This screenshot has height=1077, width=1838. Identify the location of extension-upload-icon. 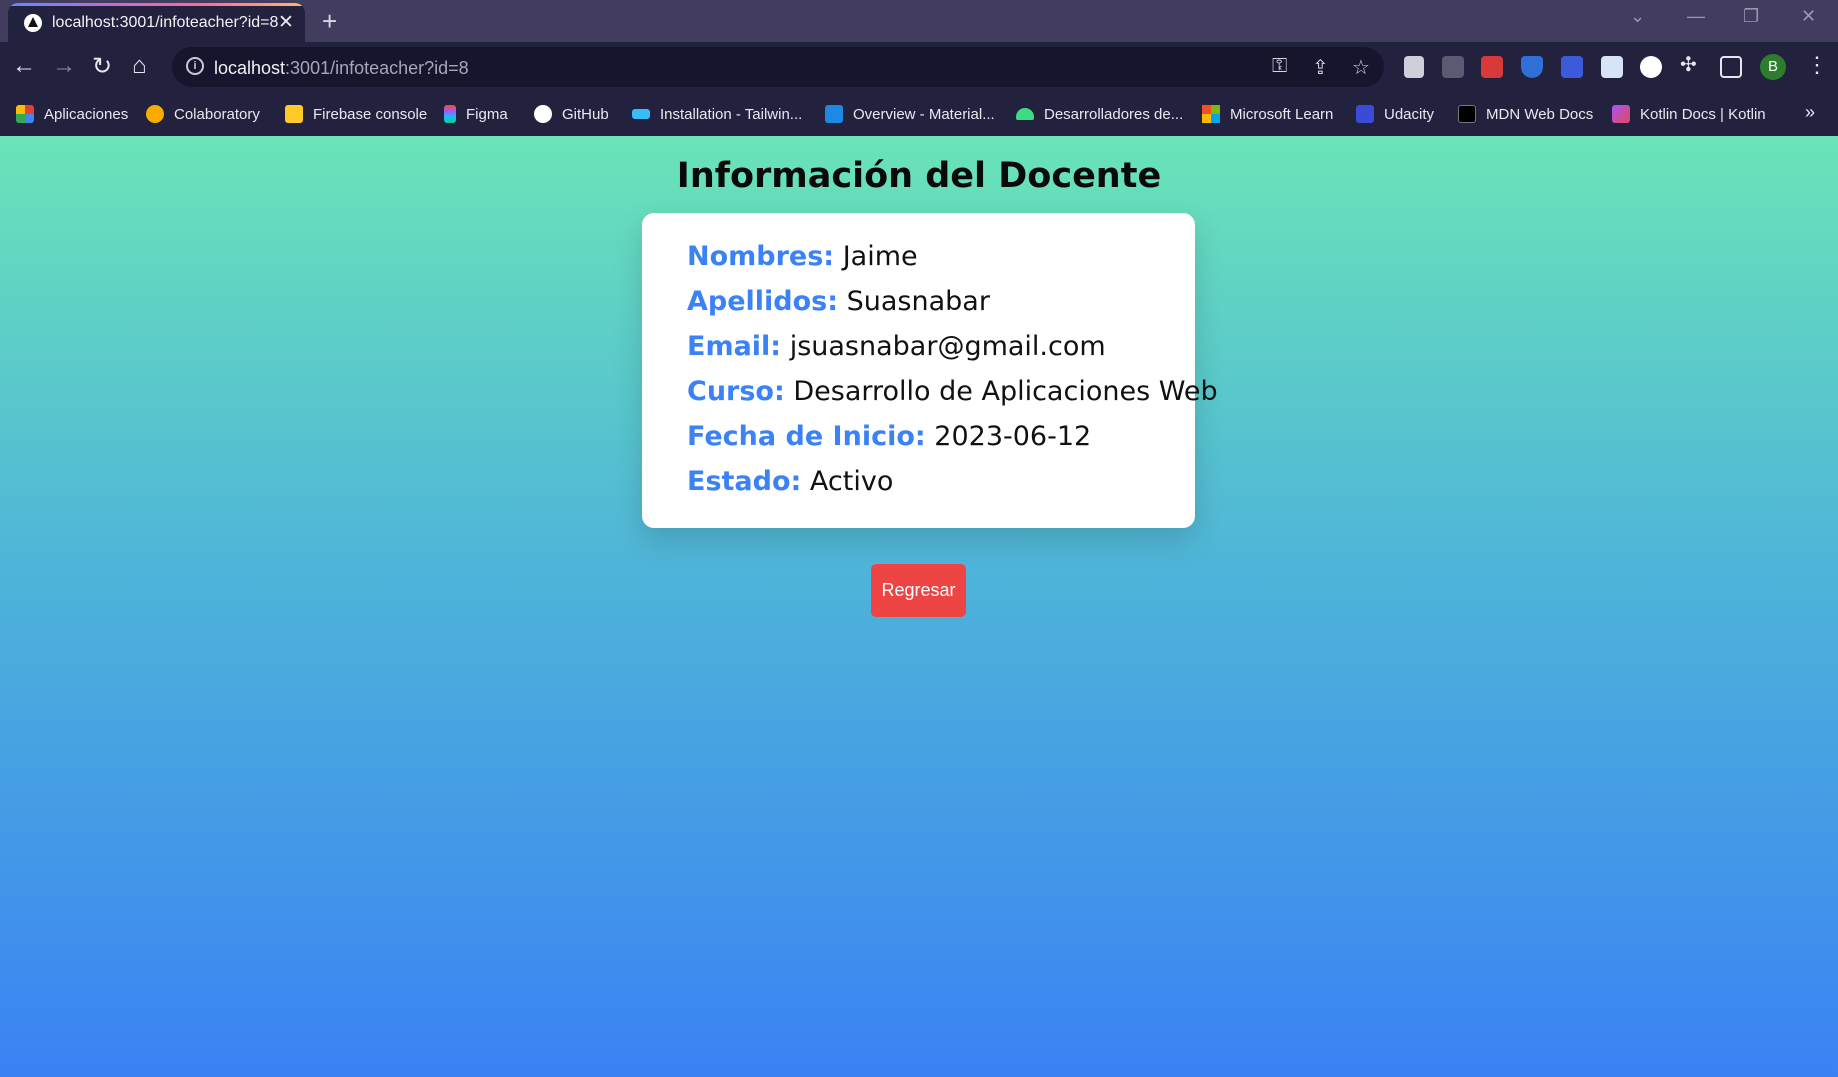
(1612, 67).